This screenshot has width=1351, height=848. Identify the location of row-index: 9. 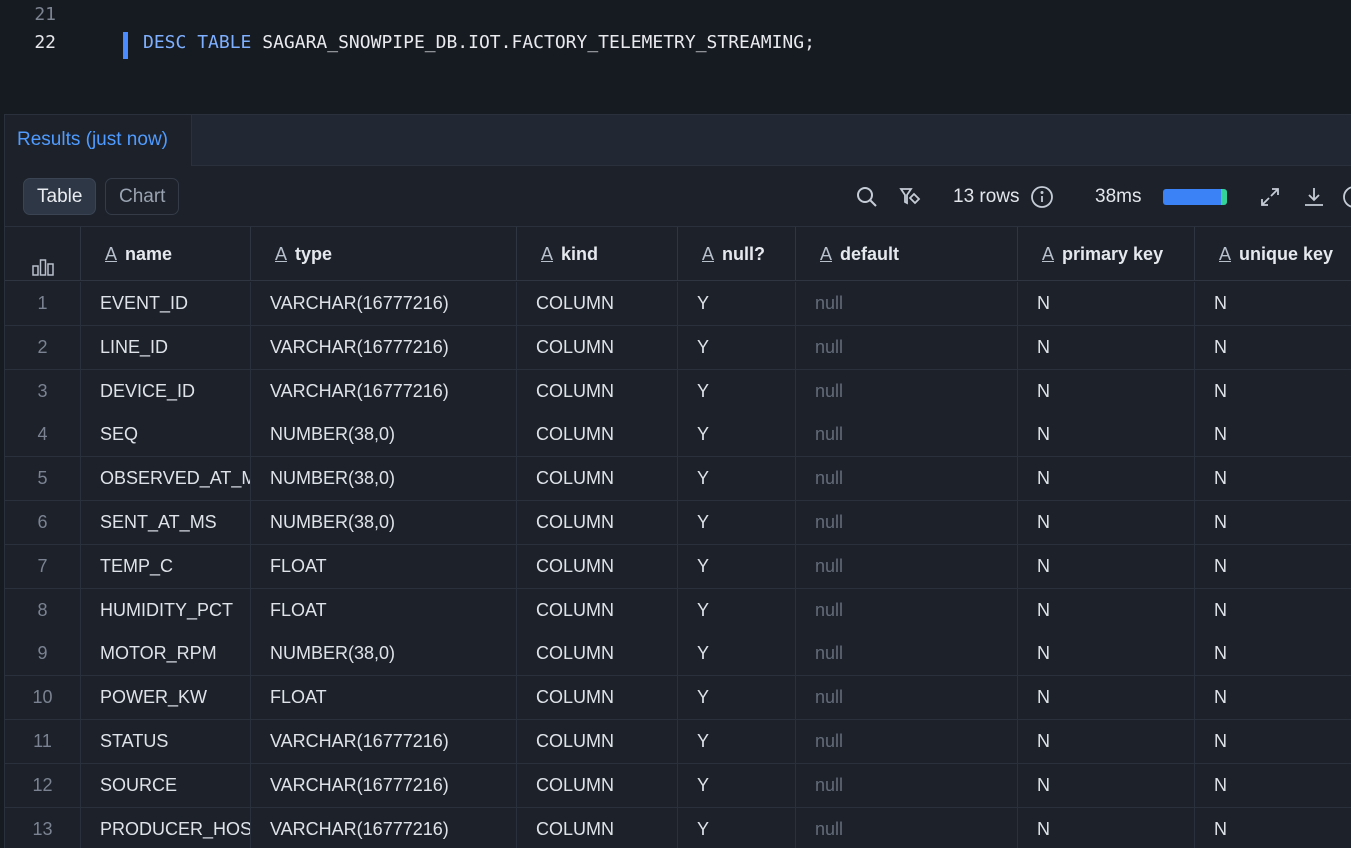
(43, 654).